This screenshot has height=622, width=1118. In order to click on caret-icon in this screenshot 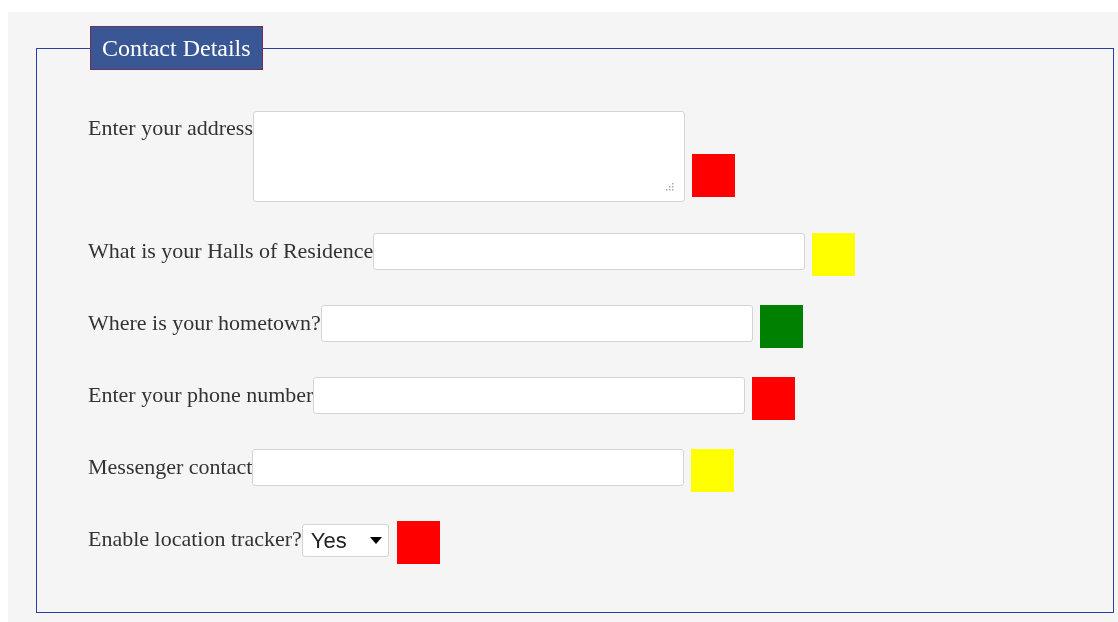, I will do `click(375, 540)`.